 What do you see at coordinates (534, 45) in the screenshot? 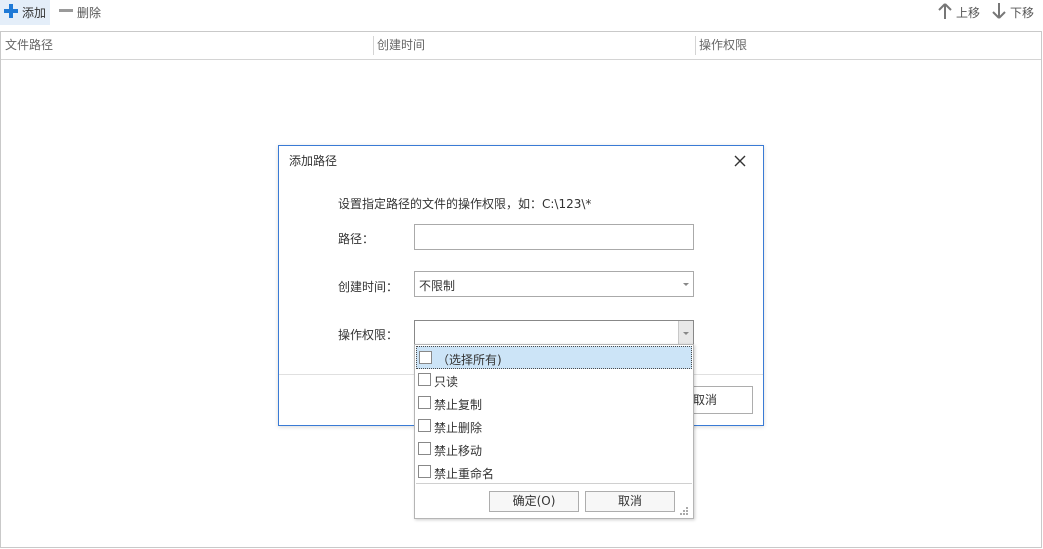
I see `column-header-created: 创建时间` at bounding box center [534, 45].